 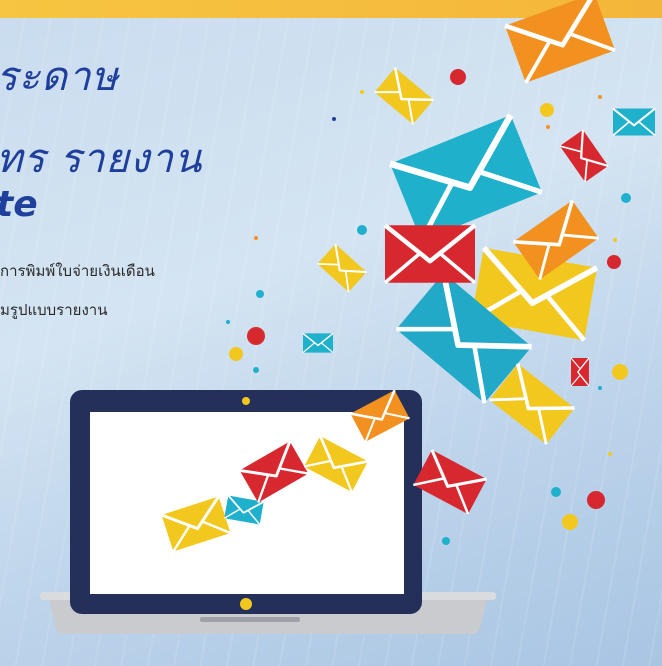 I want to click on laptop-hinge, so click(x=250, y=619).